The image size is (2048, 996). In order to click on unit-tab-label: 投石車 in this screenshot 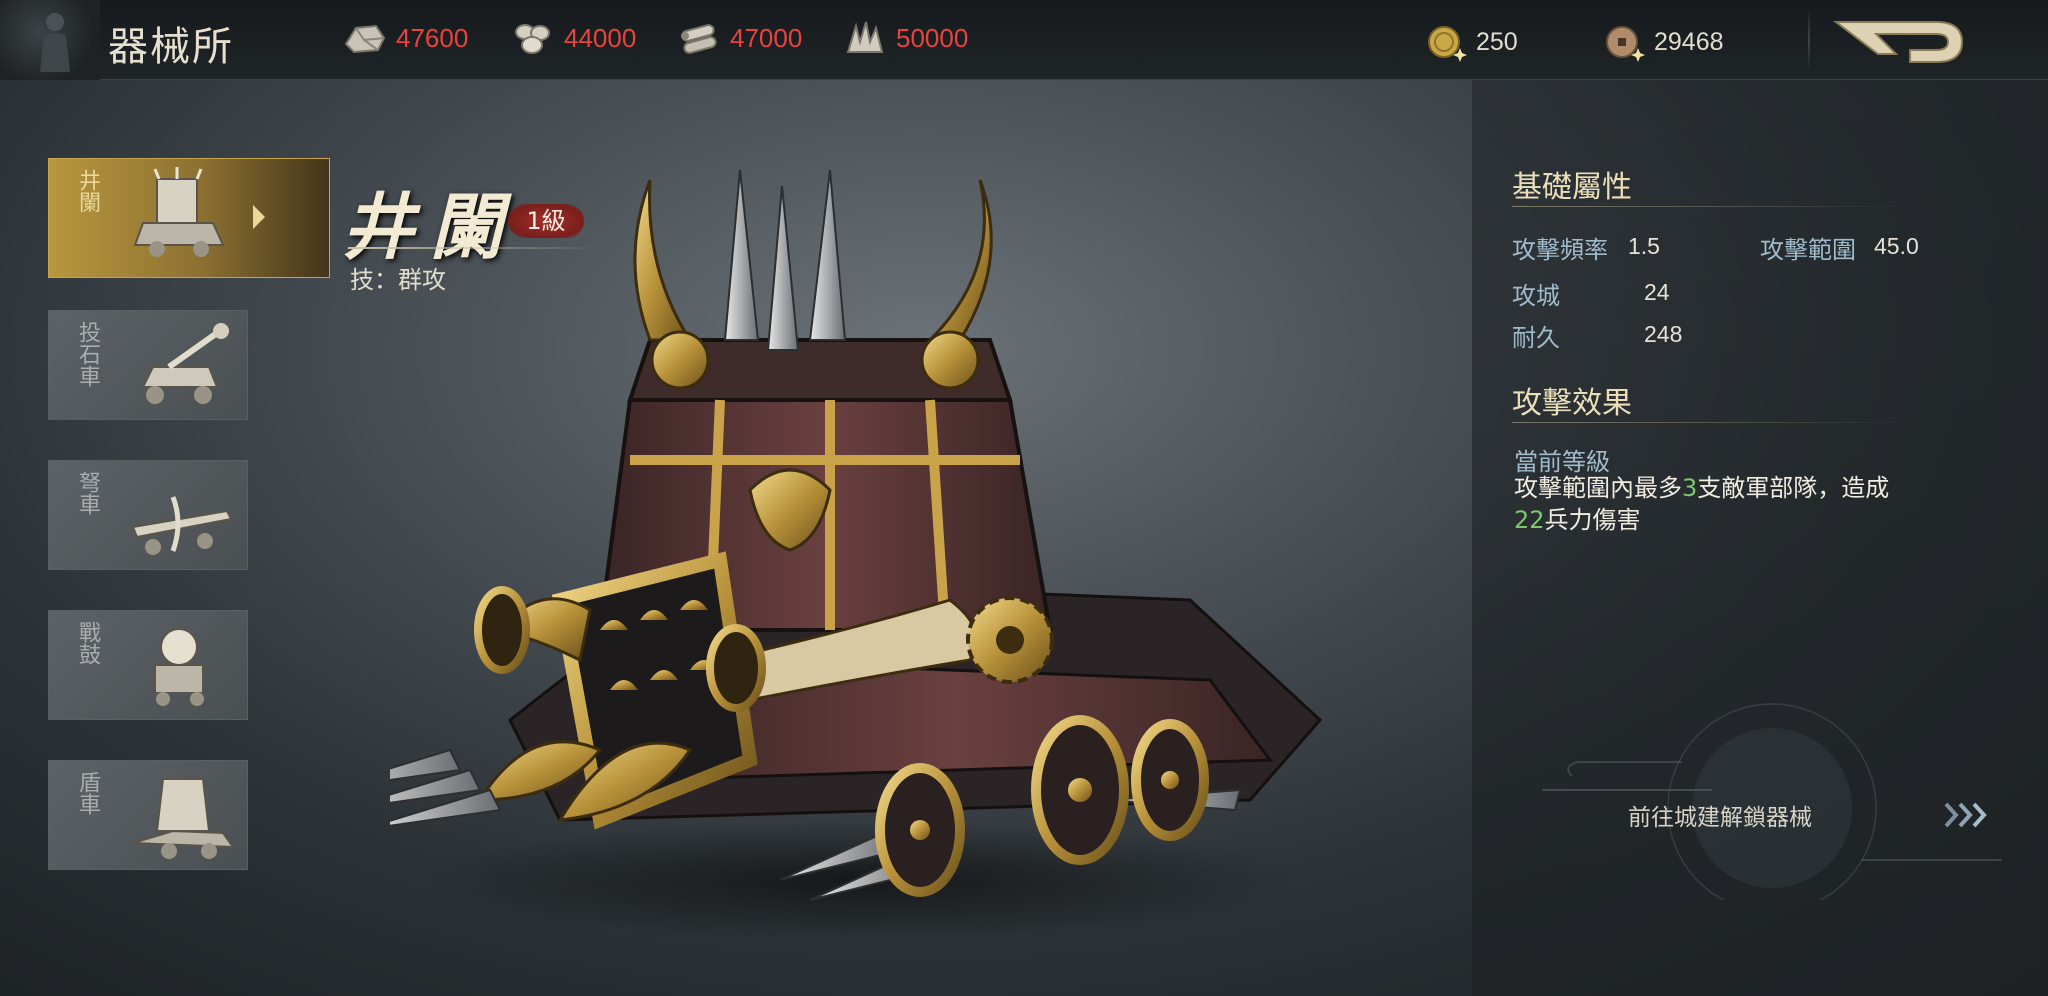, I will do `click(87, 354)`.